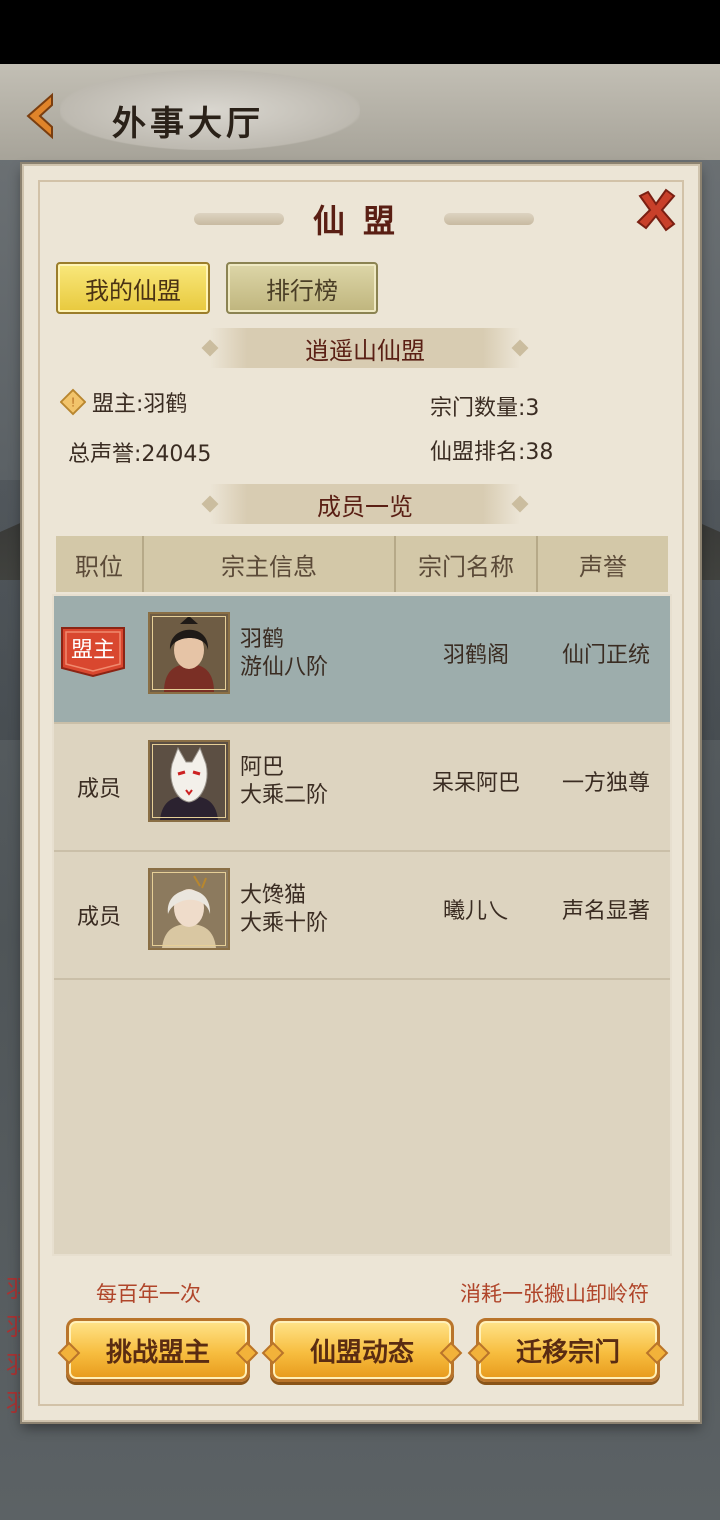 This screenshot has width=720, height=1520. I want to click on alliance-news-button: 仙盟动态, so click(362, 1350).